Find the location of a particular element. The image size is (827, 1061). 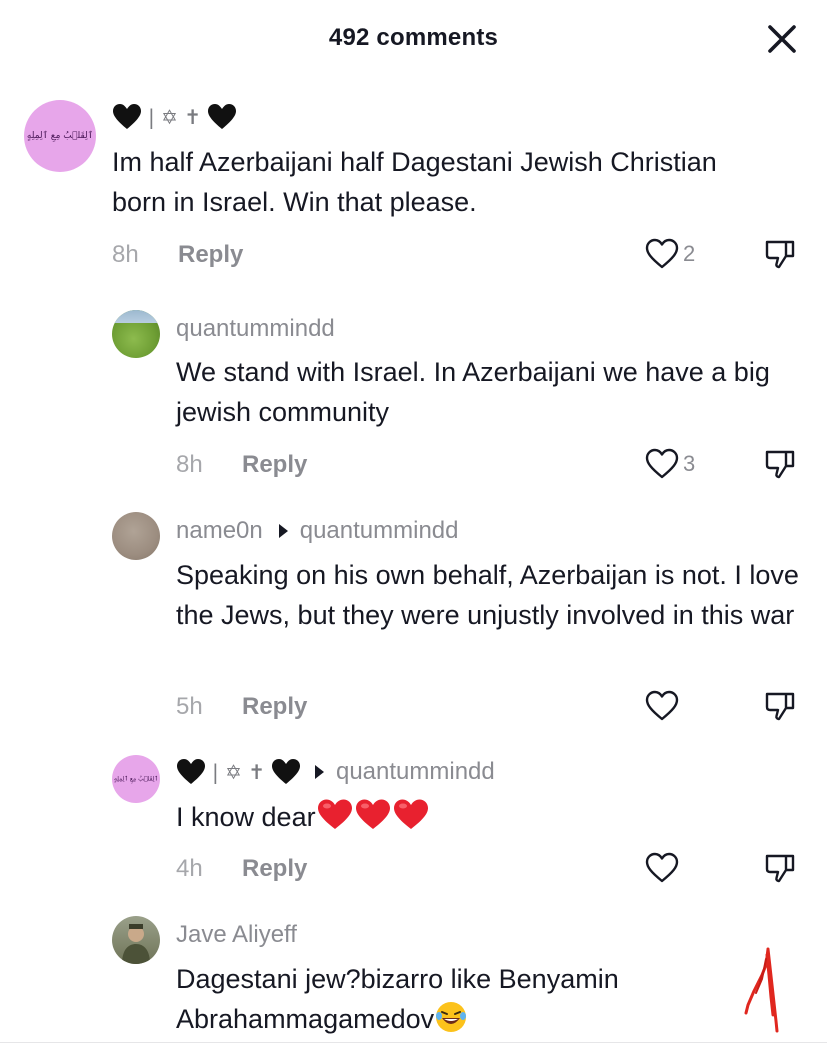

comment-time: 4h is located at coordinates (189, 868).